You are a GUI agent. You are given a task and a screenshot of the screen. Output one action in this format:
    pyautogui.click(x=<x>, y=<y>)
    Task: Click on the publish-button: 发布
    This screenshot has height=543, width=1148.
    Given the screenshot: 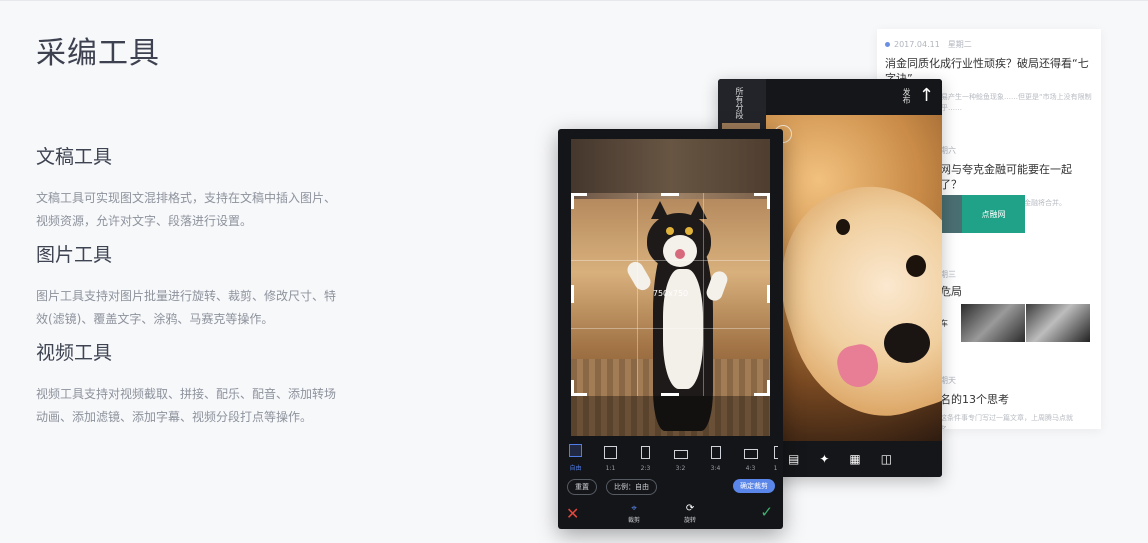 What is the action you would take?
    pyautogui.click(x=906, y=96)
    